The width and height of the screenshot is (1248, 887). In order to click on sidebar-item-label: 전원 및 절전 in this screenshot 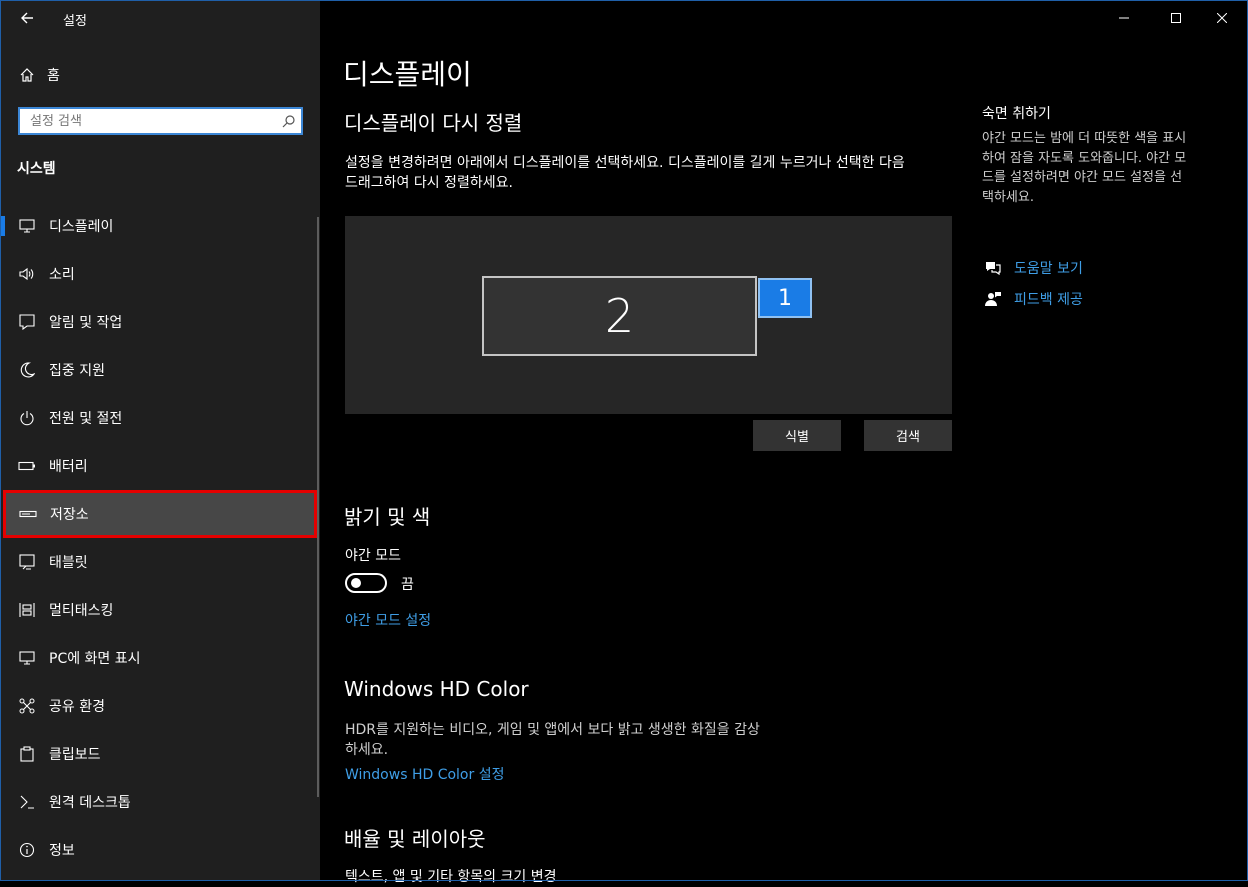, I will do `click(86, 419)`.